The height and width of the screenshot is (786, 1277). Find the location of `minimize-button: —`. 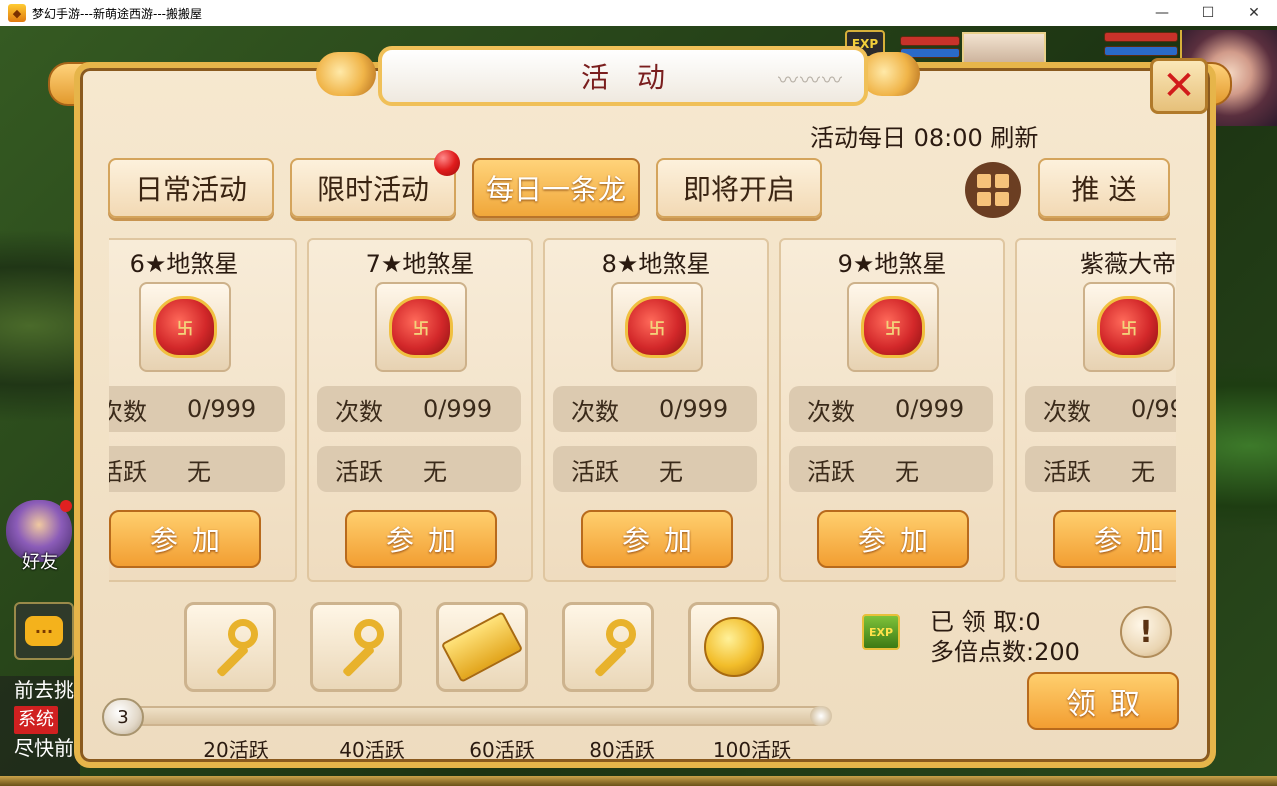

minimize-button: — is located at coordinates (1162, 13).